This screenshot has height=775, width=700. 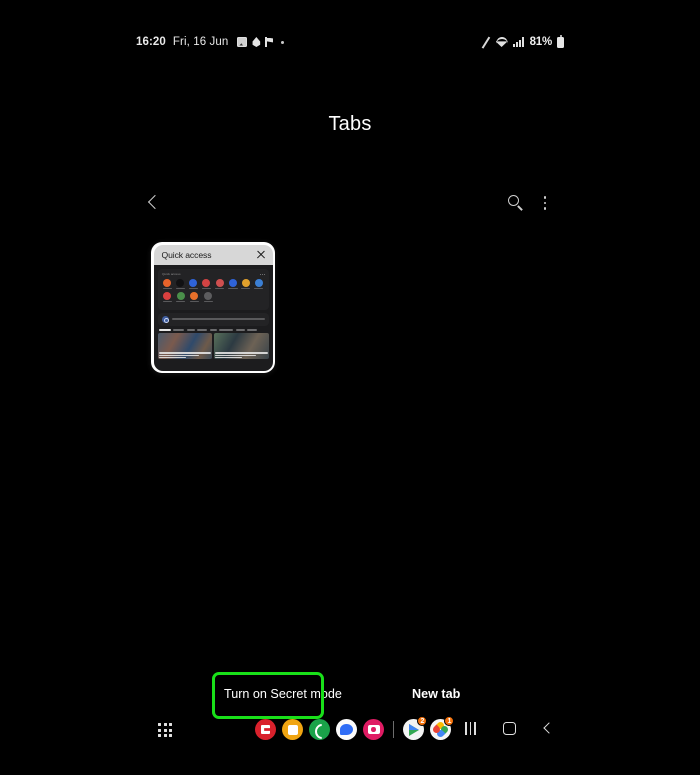 I want to click on signal-icon, so click(x=518, y=42).